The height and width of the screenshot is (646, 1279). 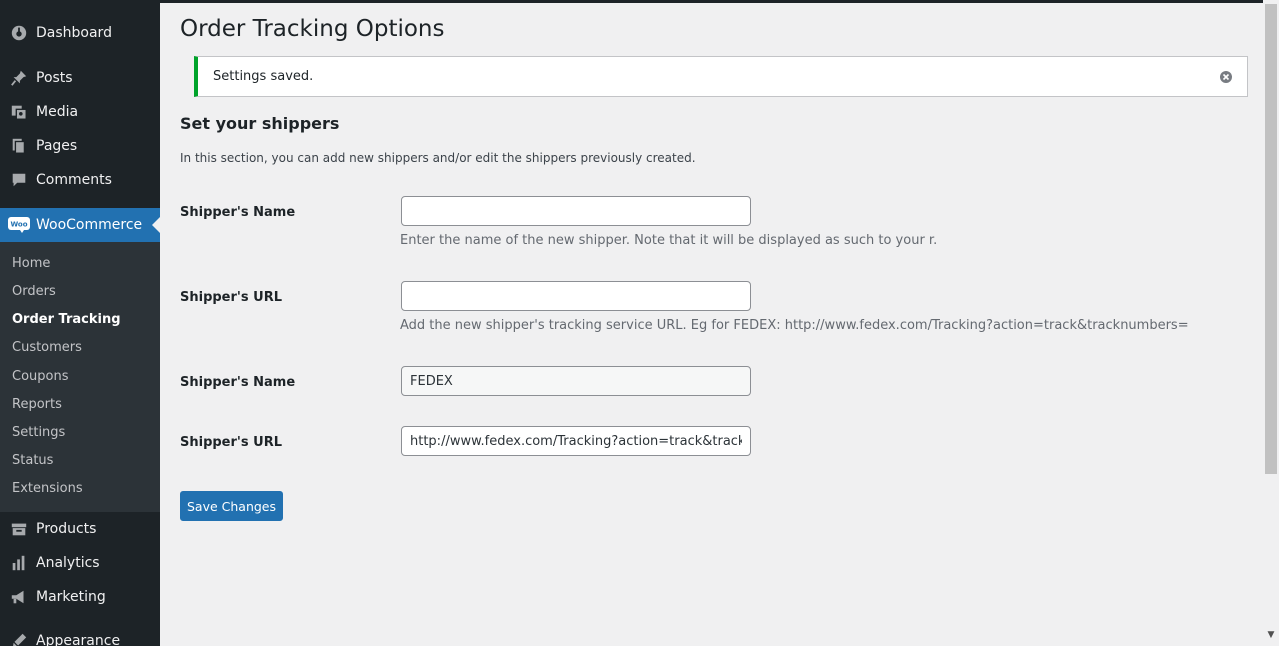 What do you see at coordinates (238, 212) in the screenshot?
I see `new-shipper-name-label: Shipper's Name` at bounding box center [238, 212].